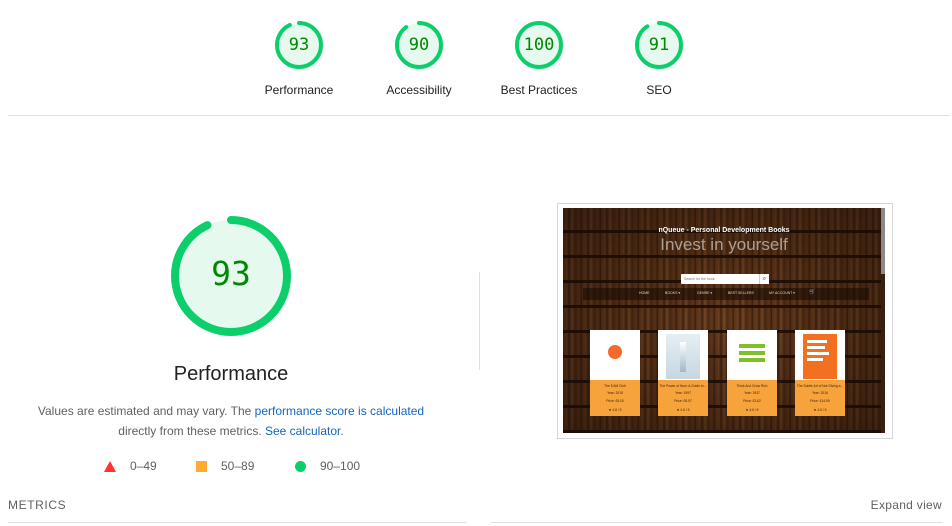 This screenshot has height=526, width=952. I want to click on score-value: 93, so click(299, 45).